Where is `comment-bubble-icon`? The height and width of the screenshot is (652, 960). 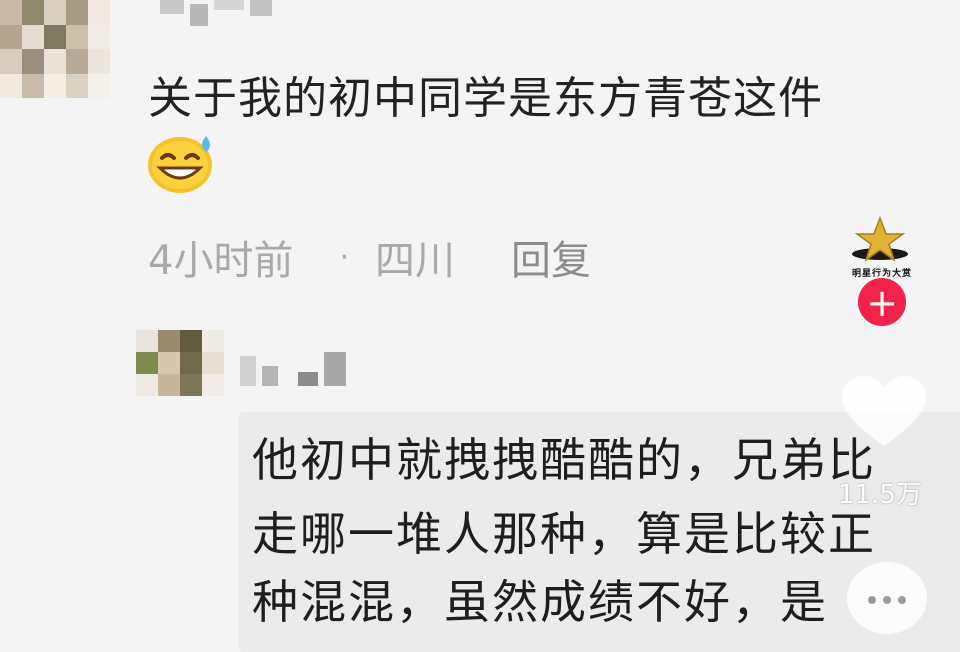 comment-bubble-icon is located at coordinates (887, 599).